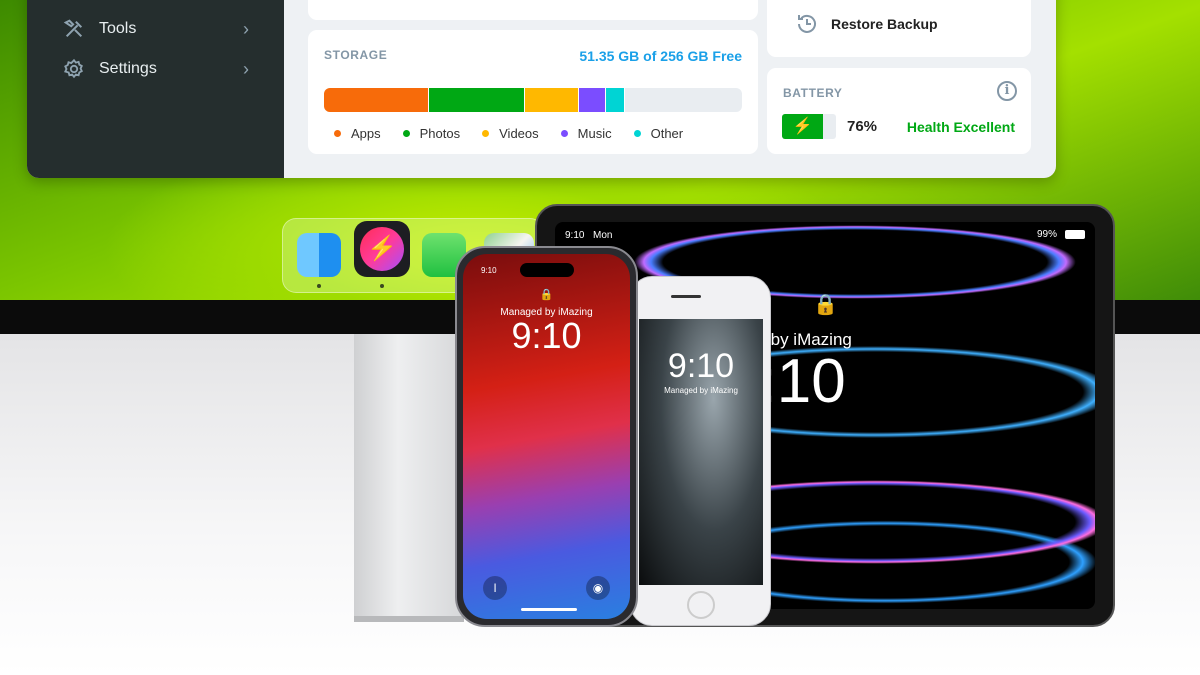  Describe the element at coordinates (366, 133) in the screenshot. I see `legend-label: Apps` at that location.